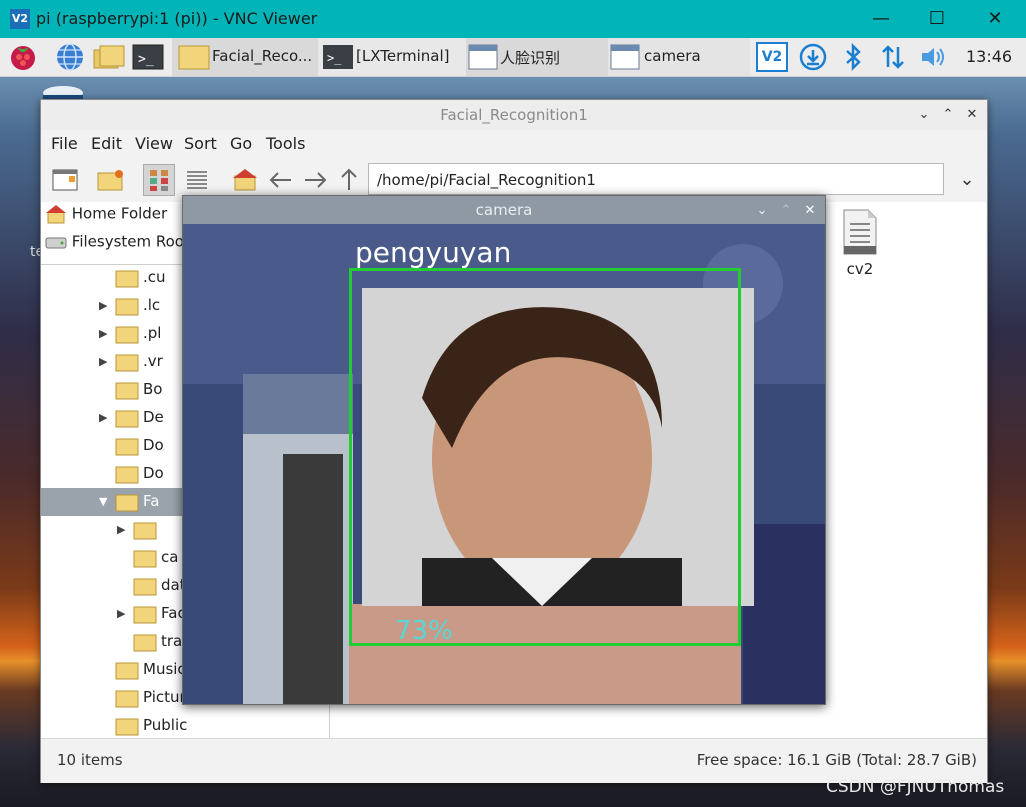 The height and width of the screenshot is (807, 1026). I want to click on icon-view-icon, so click(159, 180).